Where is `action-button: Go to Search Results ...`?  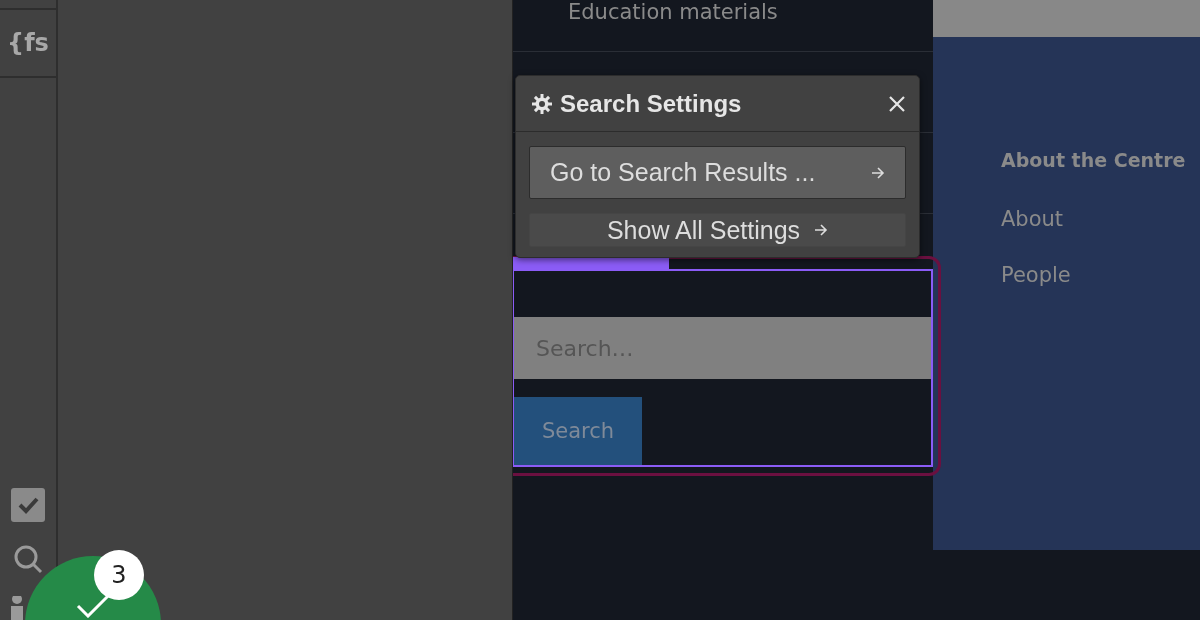
action-button: Go to Search Results ... is located at coordinates (717, 172).